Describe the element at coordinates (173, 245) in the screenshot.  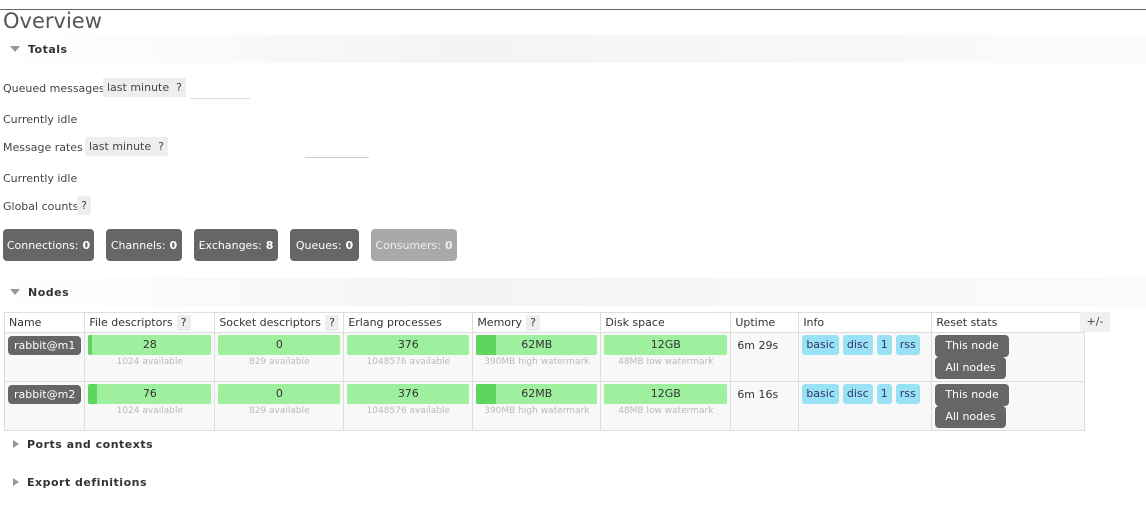
I see `channels-value: 0` at that location.